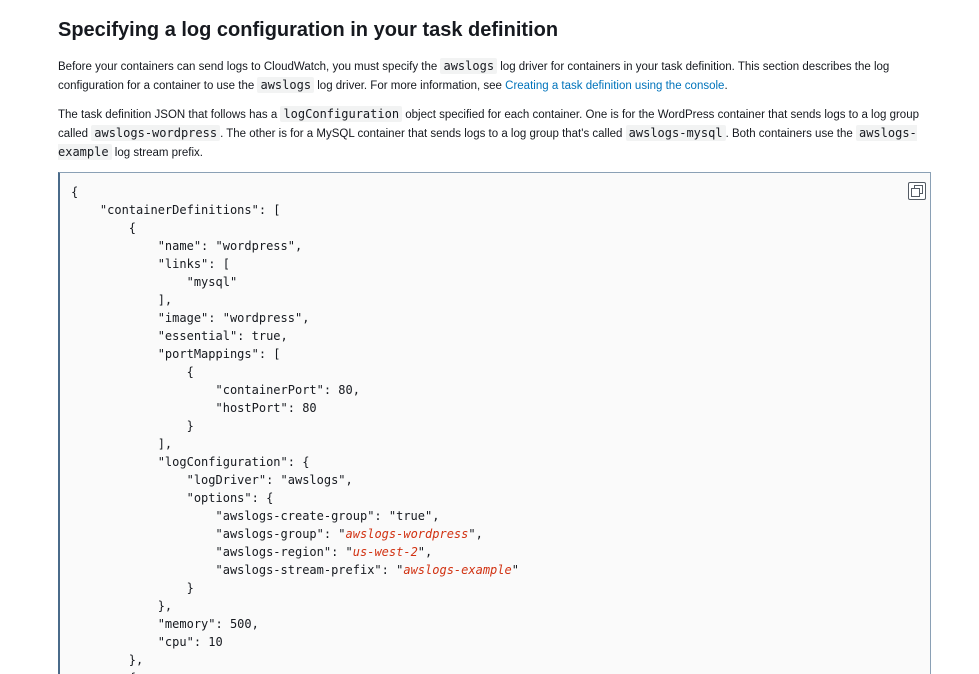 The width and height of the screenshot is (979, 674). I want to click on code-text: "name": "wordpress",, so click(187, 246).